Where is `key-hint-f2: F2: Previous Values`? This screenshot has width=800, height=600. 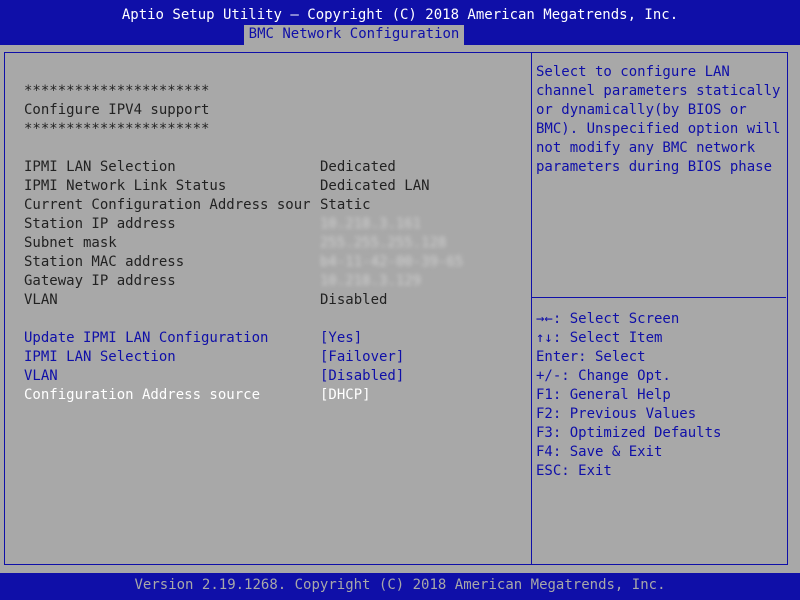 key-hint-f2: F2: Previous Values is located at coordinates (616, 414).